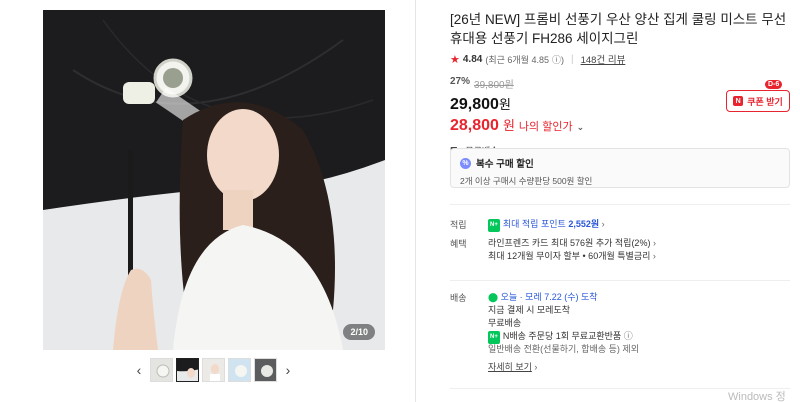 The image size is (800, 402). What do you see at coordinates (628, 336) in the screenshot?
I see `info-icon: ⓘ` at bounding box center [628, 336].